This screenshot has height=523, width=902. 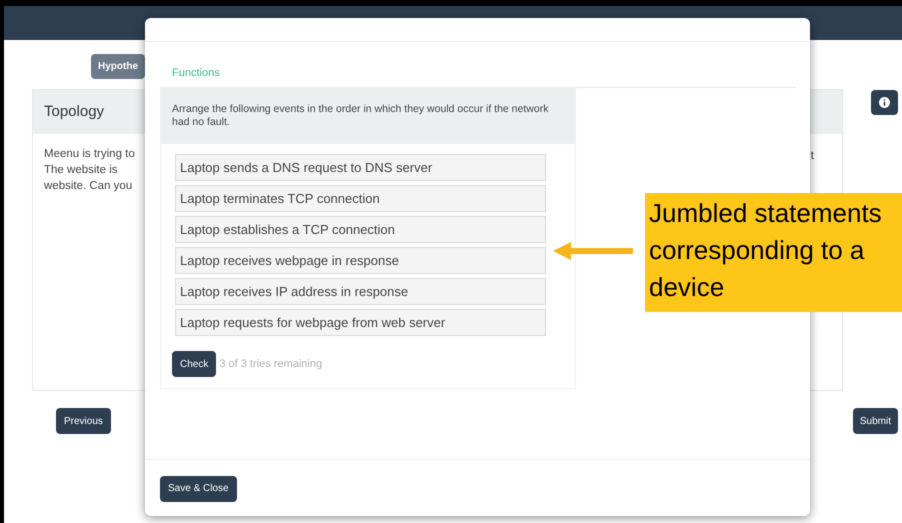 What do you see at coordinates (118, 66) in the screenshot?
I see `hypotheses-tab: Hypothe` at bounding box center [118, 66].